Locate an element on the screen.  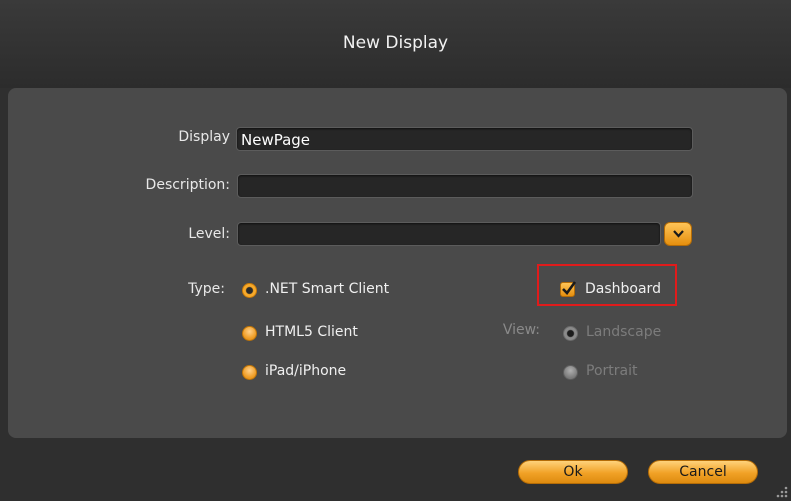
cancel-button: Cancel is located at coordinates (703, 472).